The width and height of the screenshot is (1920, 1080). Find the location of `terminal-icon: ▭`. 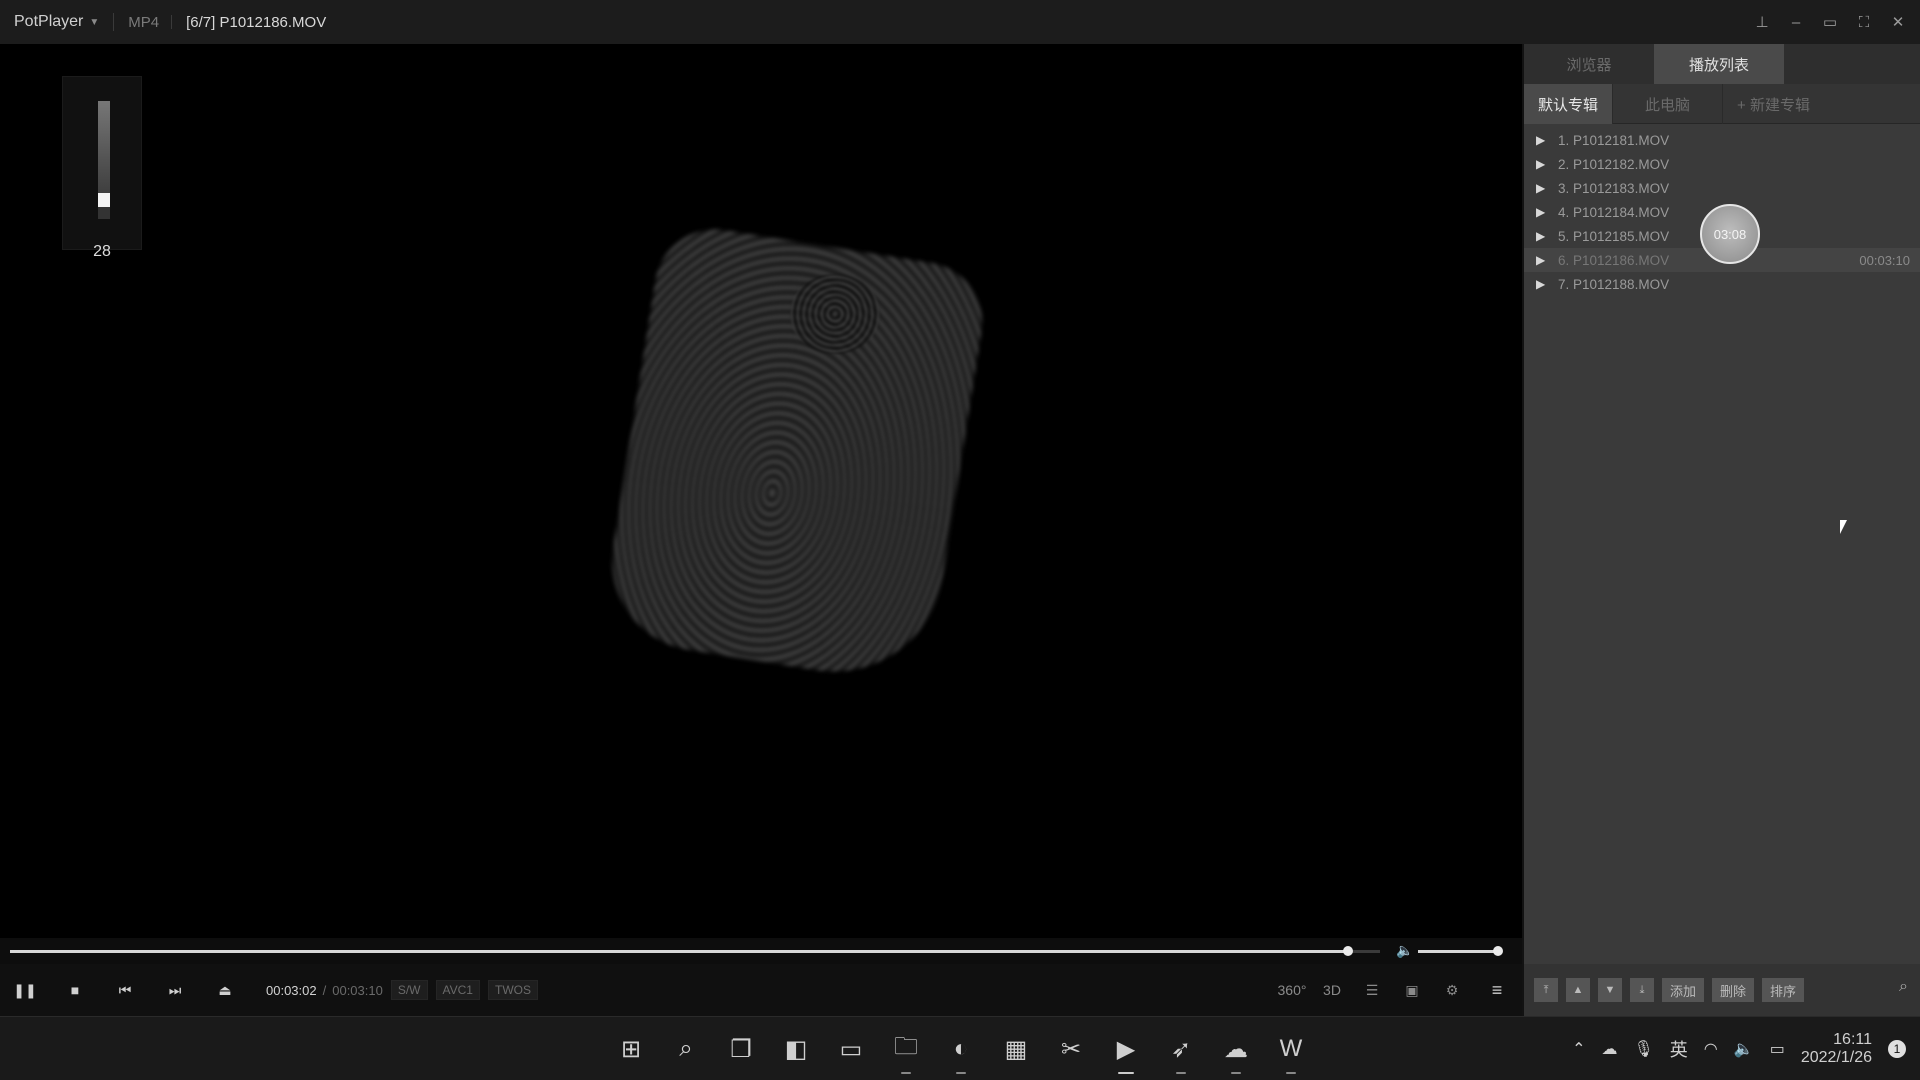

terminal-icon: ▭ is located at coordinates (851, 1049).